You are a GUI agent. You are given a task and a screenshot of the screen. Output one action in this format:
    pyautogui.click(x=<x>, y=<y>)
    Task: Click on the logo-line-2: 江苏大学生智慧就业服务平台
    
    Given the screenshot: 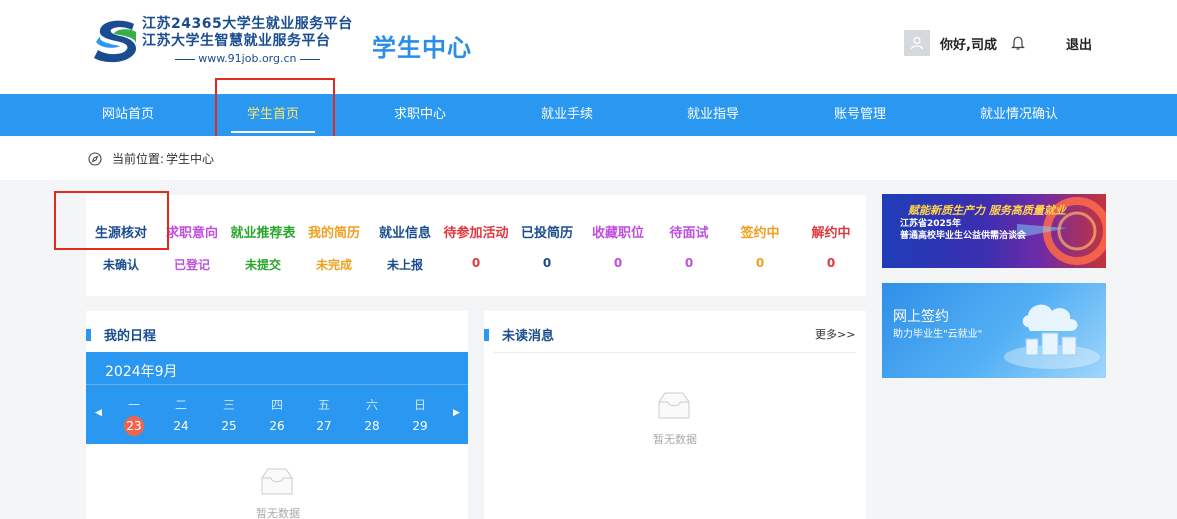 What is the action you would take?
    pyautogui.click(x=236, y=41)
    